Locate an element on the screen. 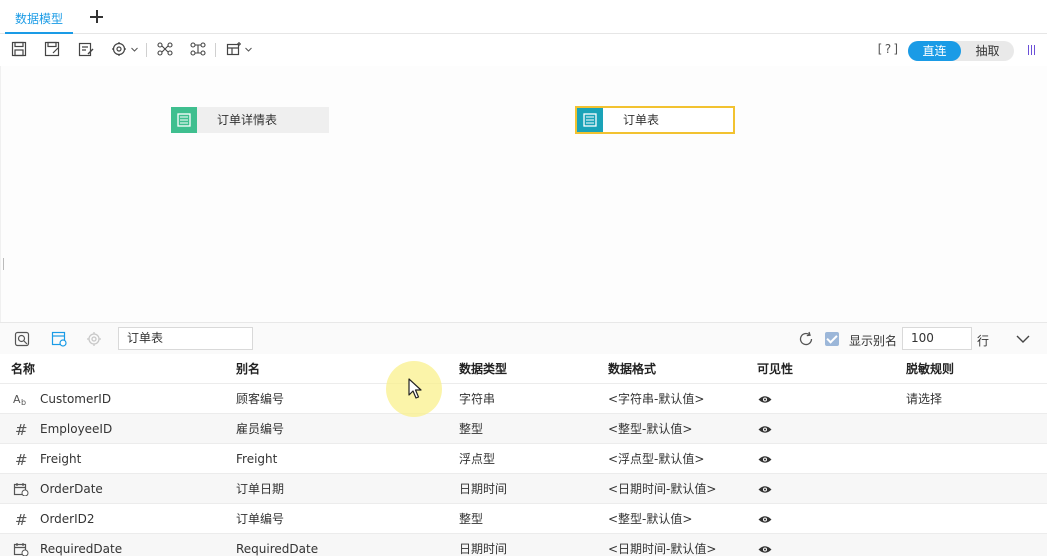 Image resolution: width=1047 pixels, height=556 pixels. save-as-icon is located at coordinates (52, 49).